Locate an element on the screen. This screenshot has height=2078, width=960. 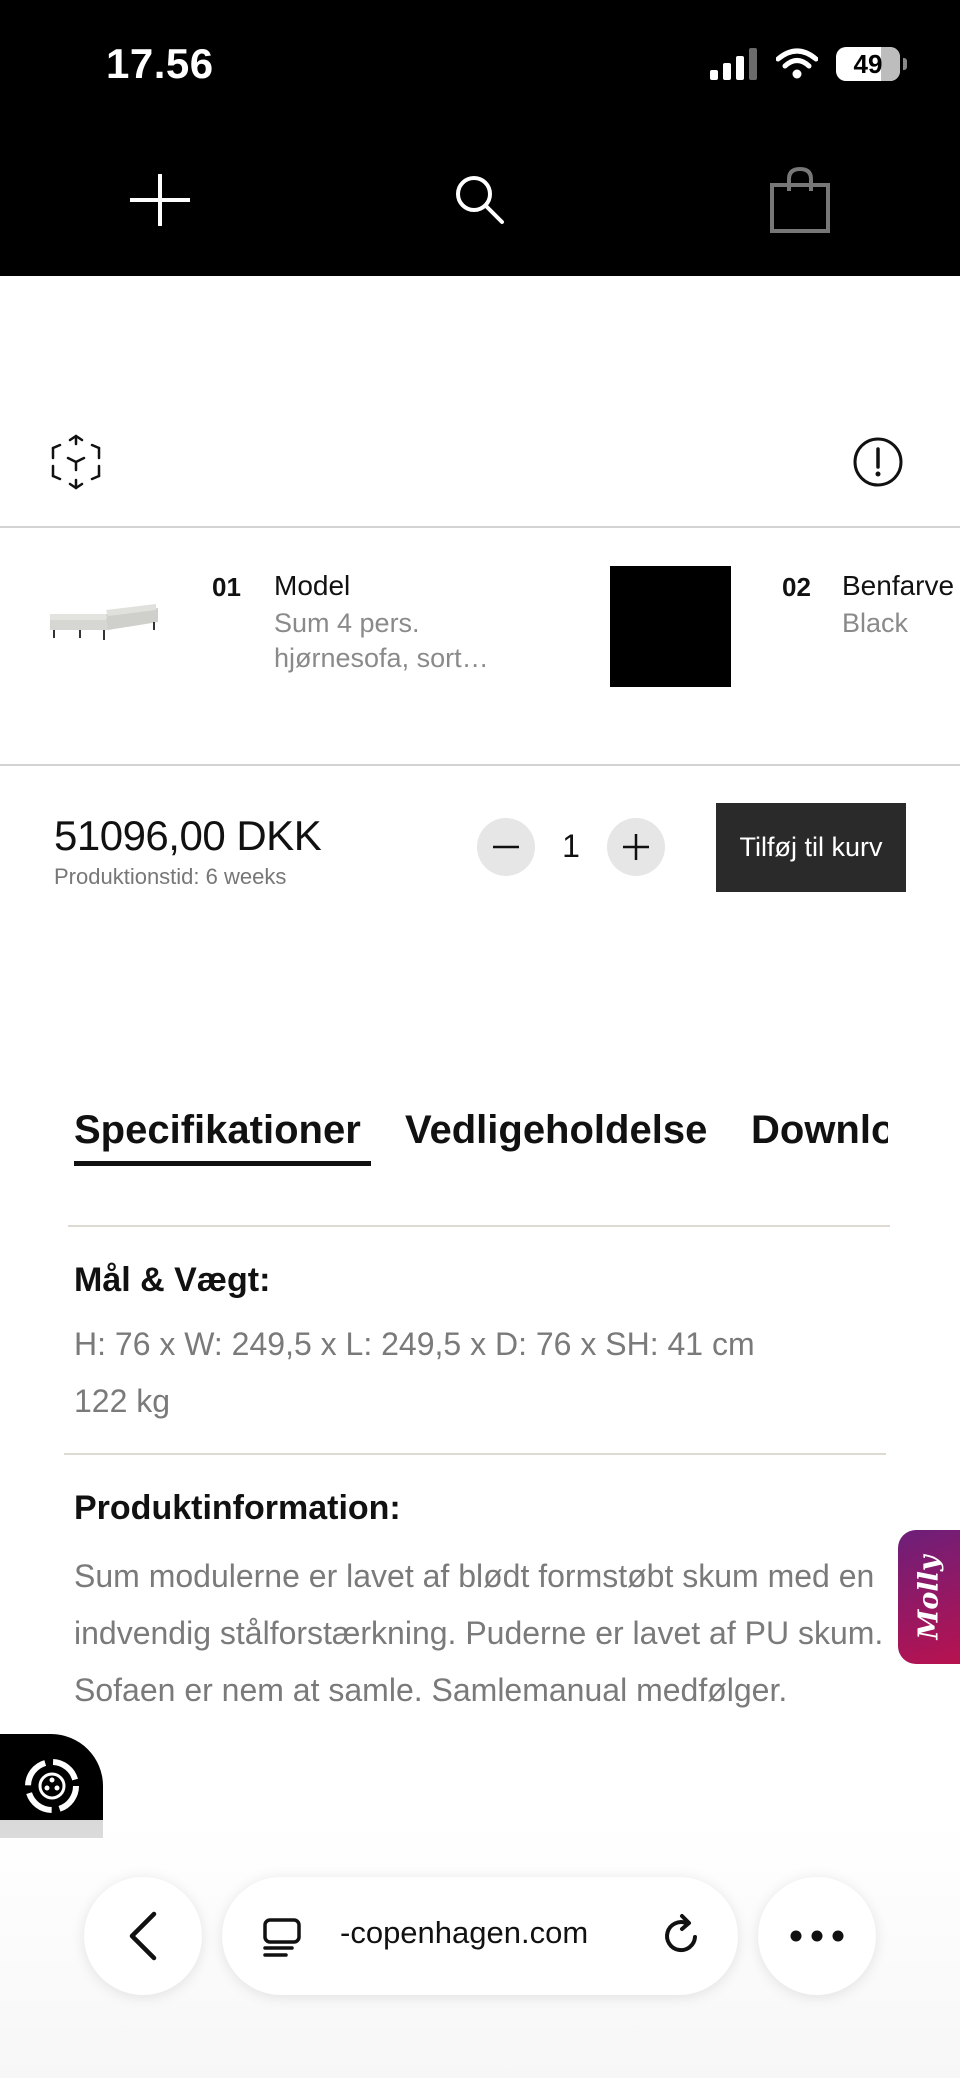
status-icons: 49 is located at coordinates (808, 64).